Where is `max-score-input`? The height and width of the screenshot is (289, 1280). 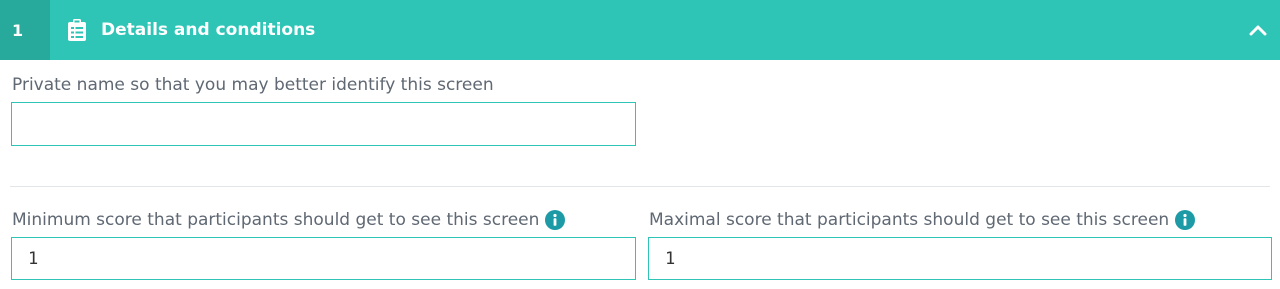
max-score-input is located at coordinates (960, 258).